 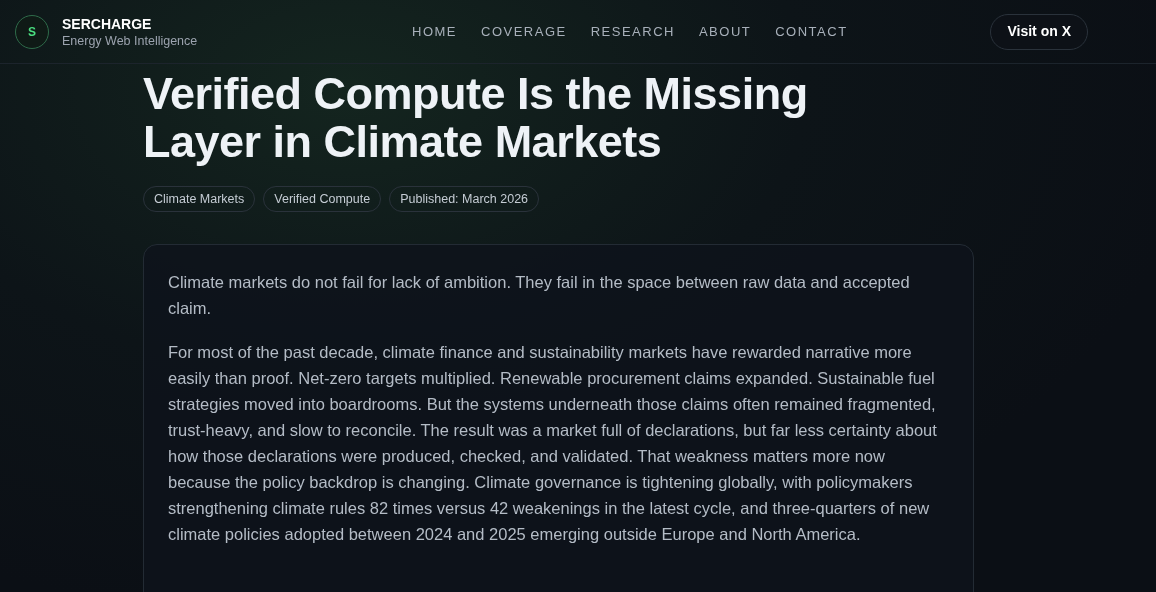 What do you see at coordinates (434, 31) in the screenshot?
I see `nav-link: HOME` at bounding box center [434, 31].